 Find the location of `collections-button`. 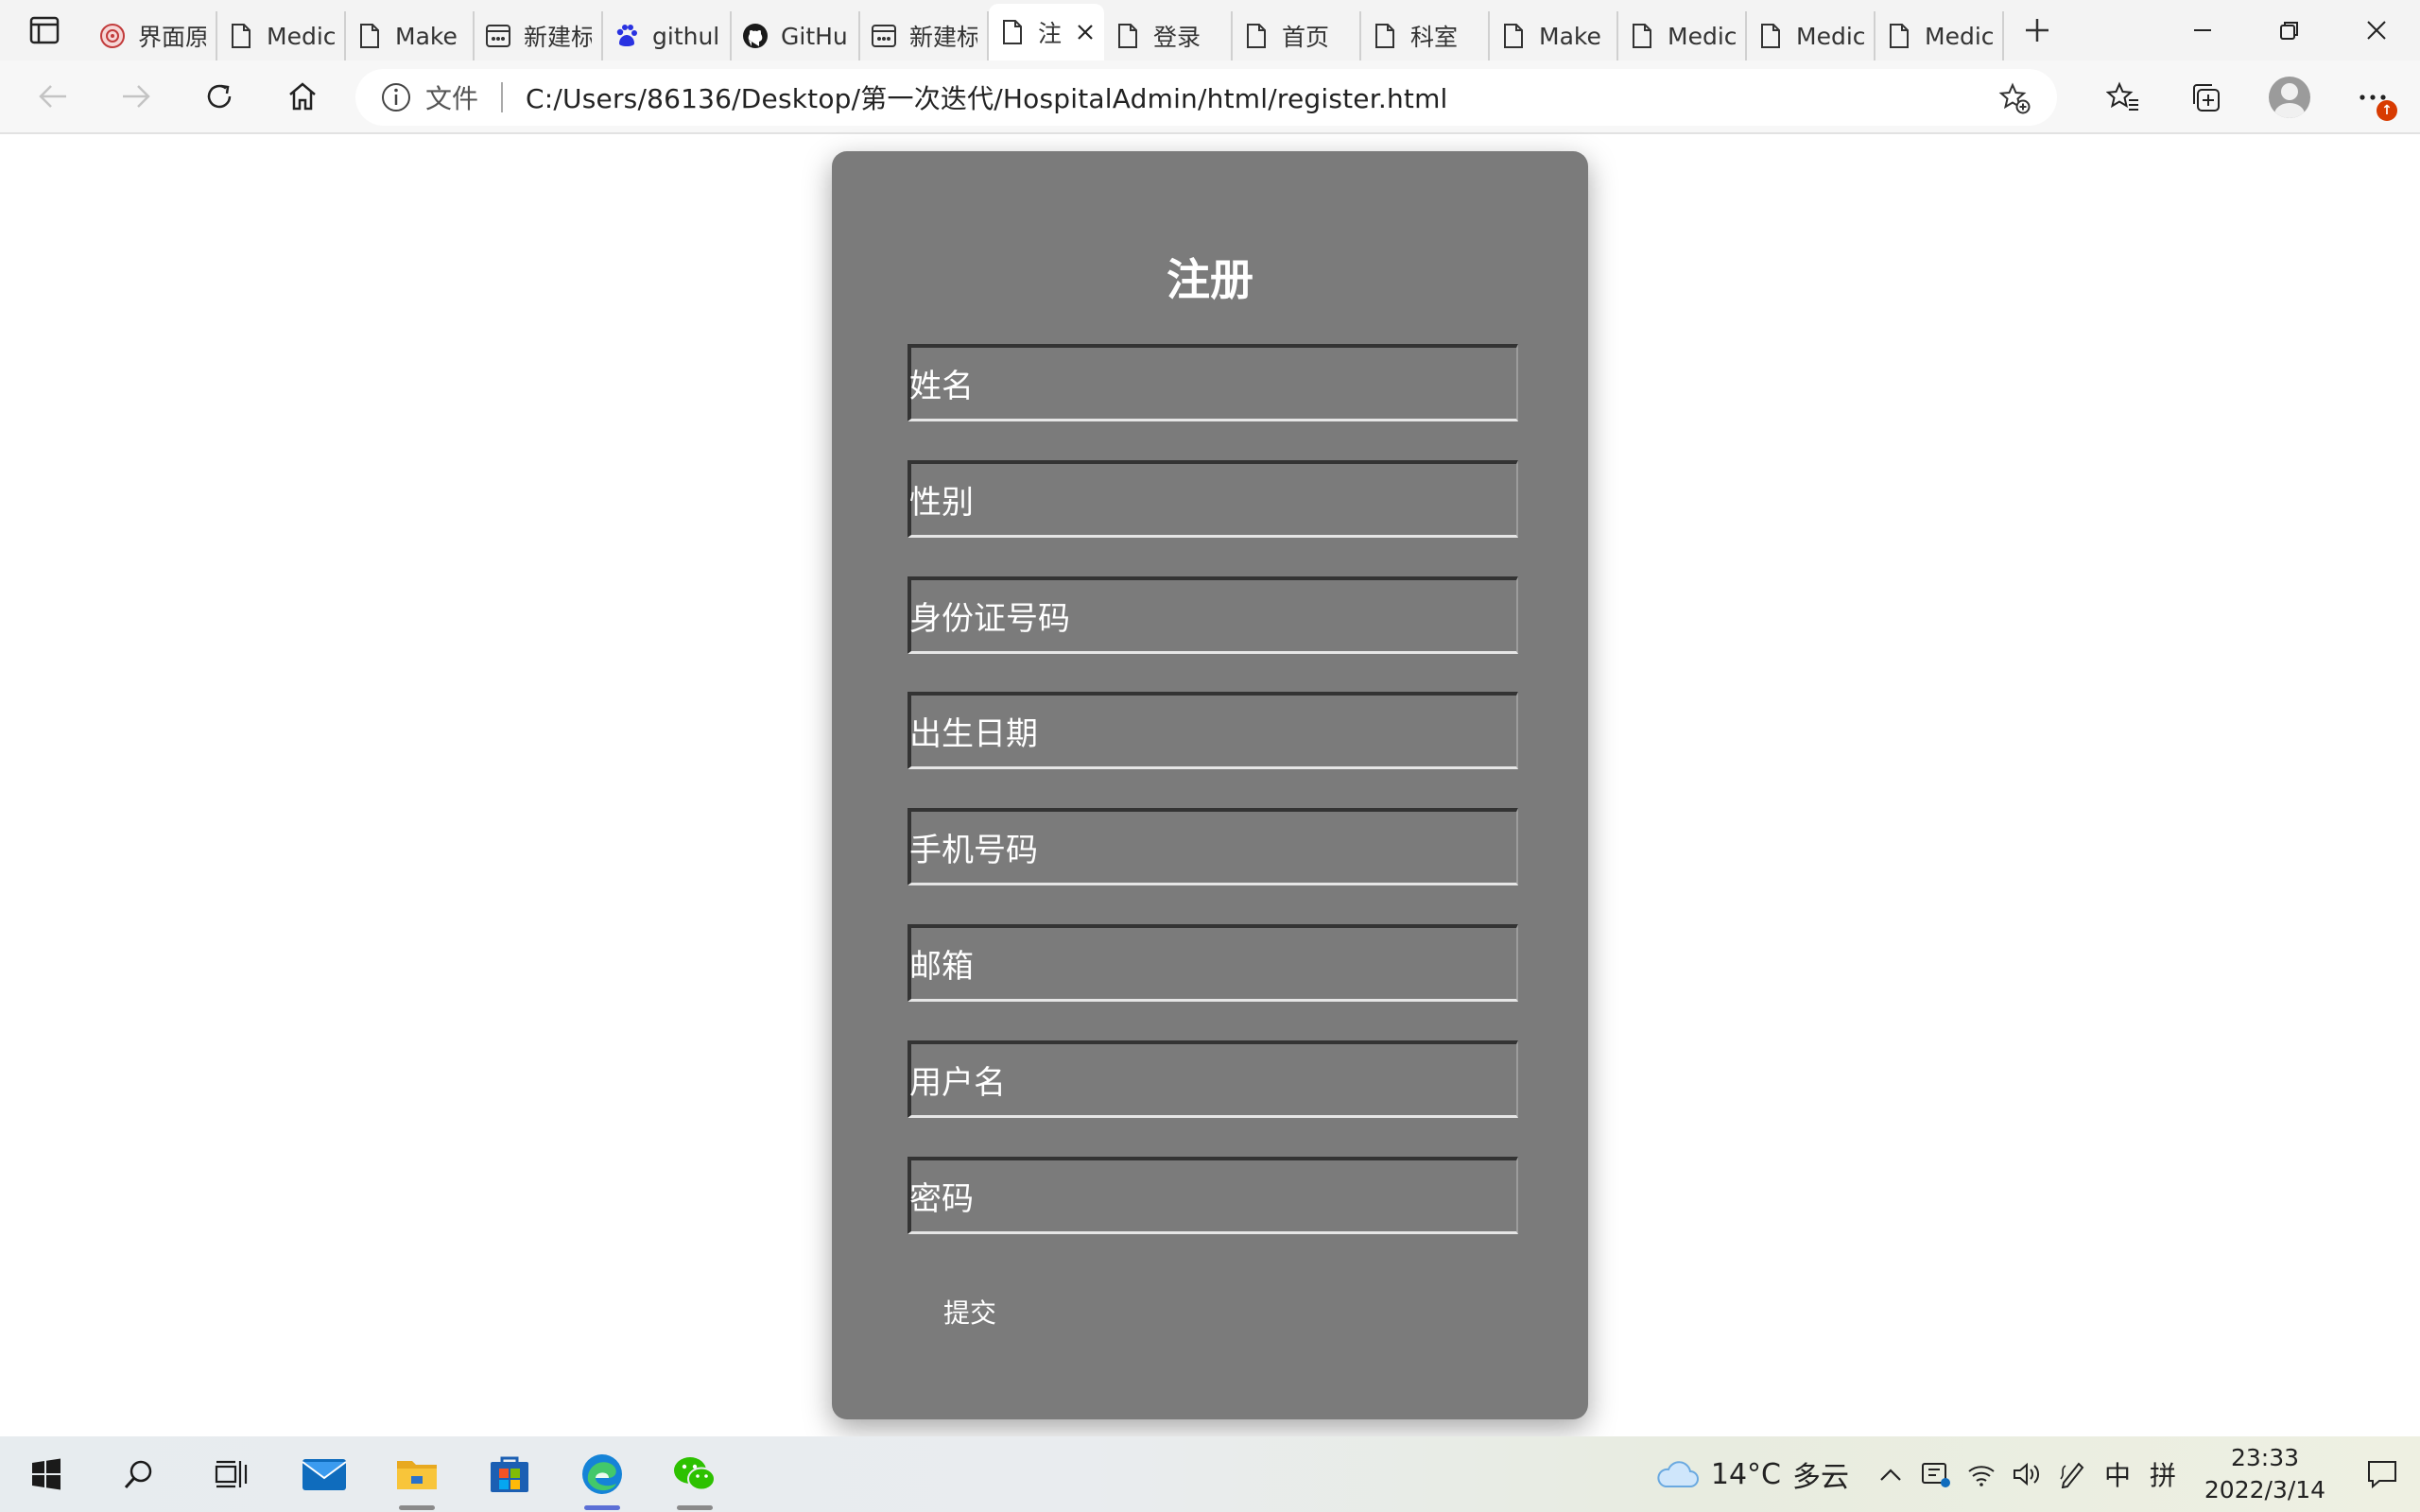

collections-button is located at coordinates (2206, 97).